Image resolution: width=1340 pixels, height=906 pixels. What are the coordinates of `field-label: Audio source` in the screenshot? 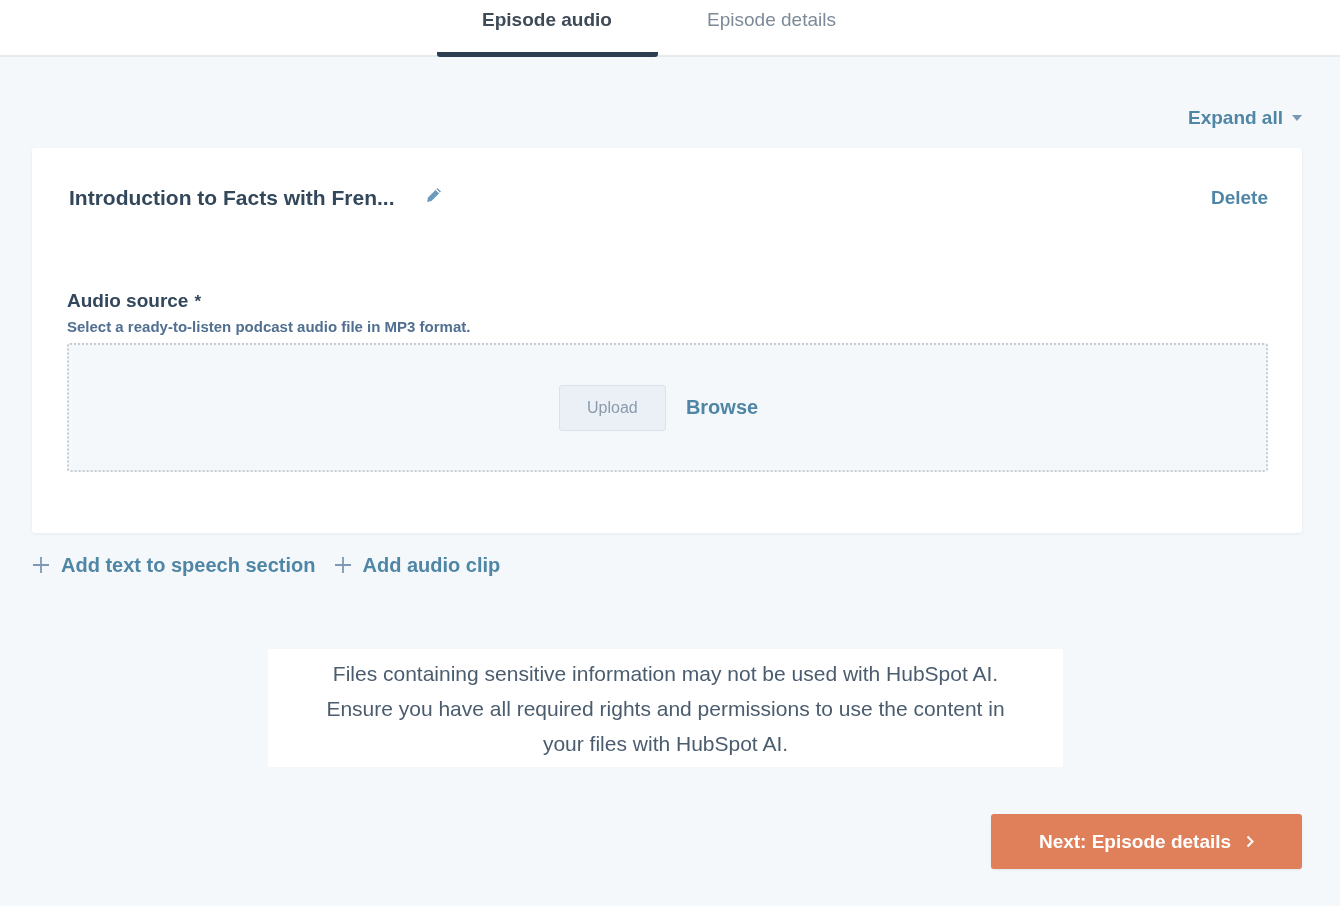 It's located at (128, 301).